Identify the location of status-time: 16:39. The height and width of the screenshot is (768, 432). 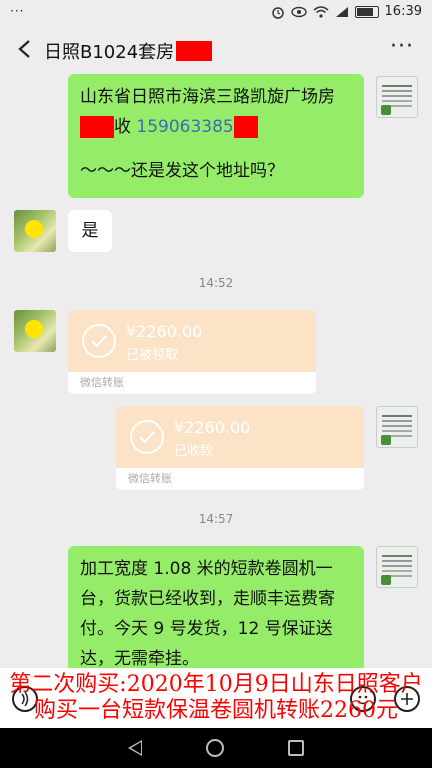
(403, 11).